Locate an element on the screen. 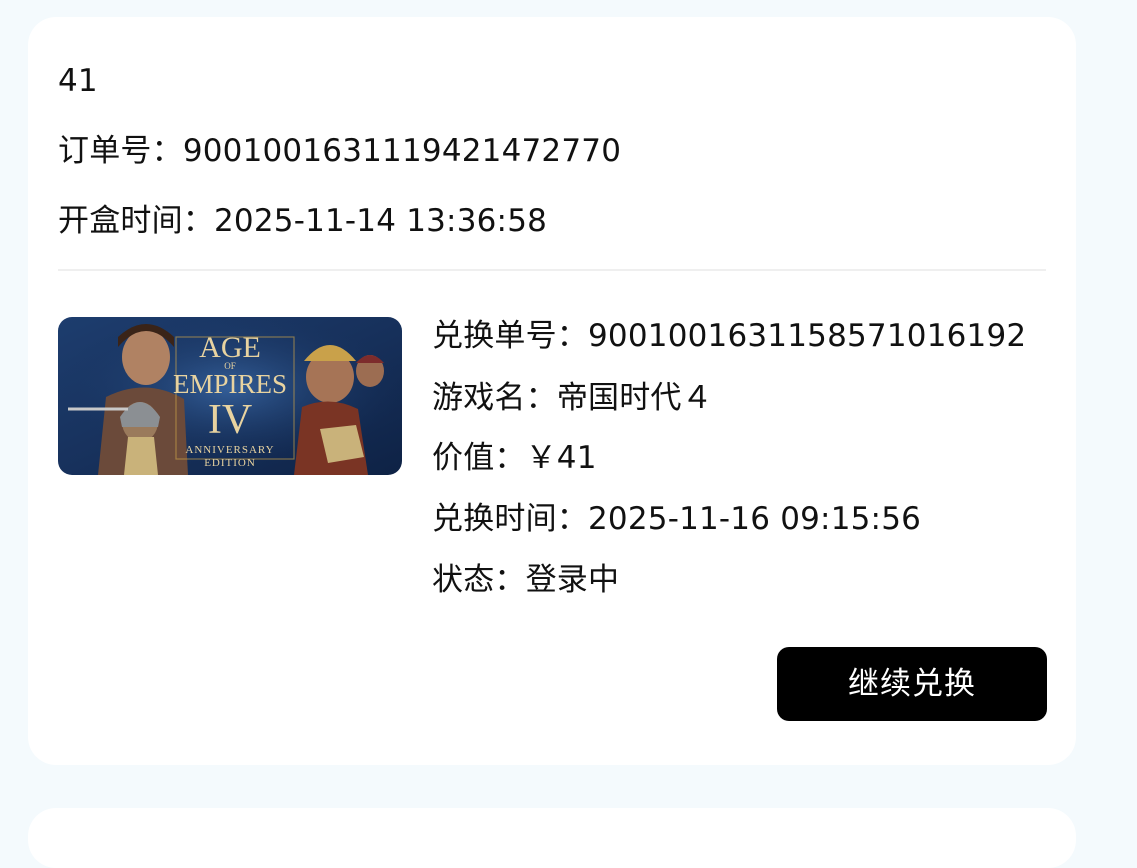 The image size is (1137, 868). game-cover-image: AGE OF EMPIRES IV ANNIVERSARY EDITION is located at coordinates (230, 396).